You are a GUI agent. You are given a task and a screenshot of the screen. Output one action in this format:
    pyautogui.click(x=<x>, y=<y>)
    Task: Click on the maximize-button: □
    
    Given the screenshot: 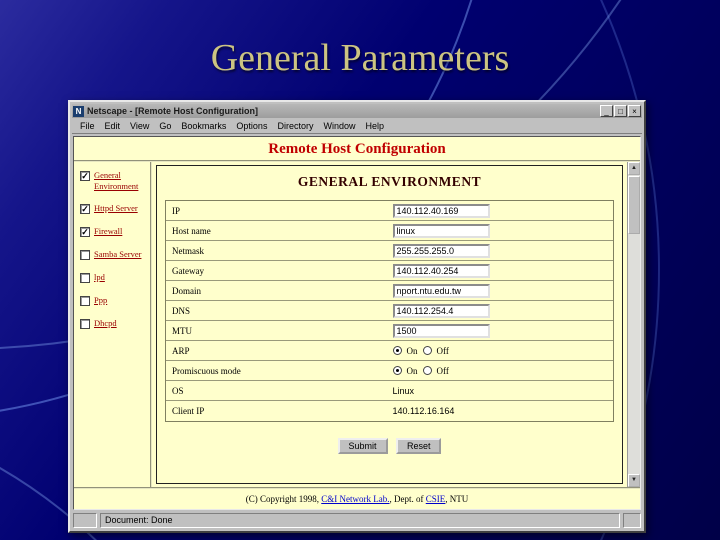 What is the action you would take?
    pyautogui.click(x=620, y=111)
    